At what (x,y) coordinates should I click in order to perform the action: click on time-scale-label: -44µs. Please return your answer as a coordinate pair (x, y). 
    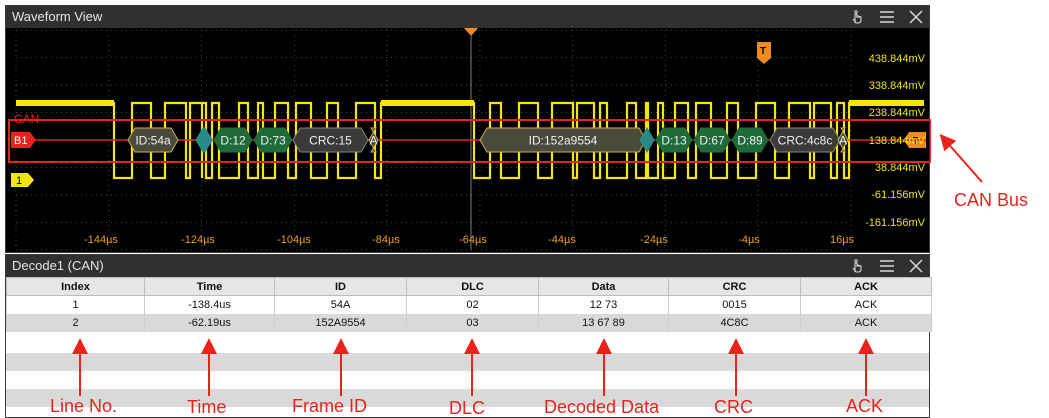
    Looking at the image, I should click on (562, 240).